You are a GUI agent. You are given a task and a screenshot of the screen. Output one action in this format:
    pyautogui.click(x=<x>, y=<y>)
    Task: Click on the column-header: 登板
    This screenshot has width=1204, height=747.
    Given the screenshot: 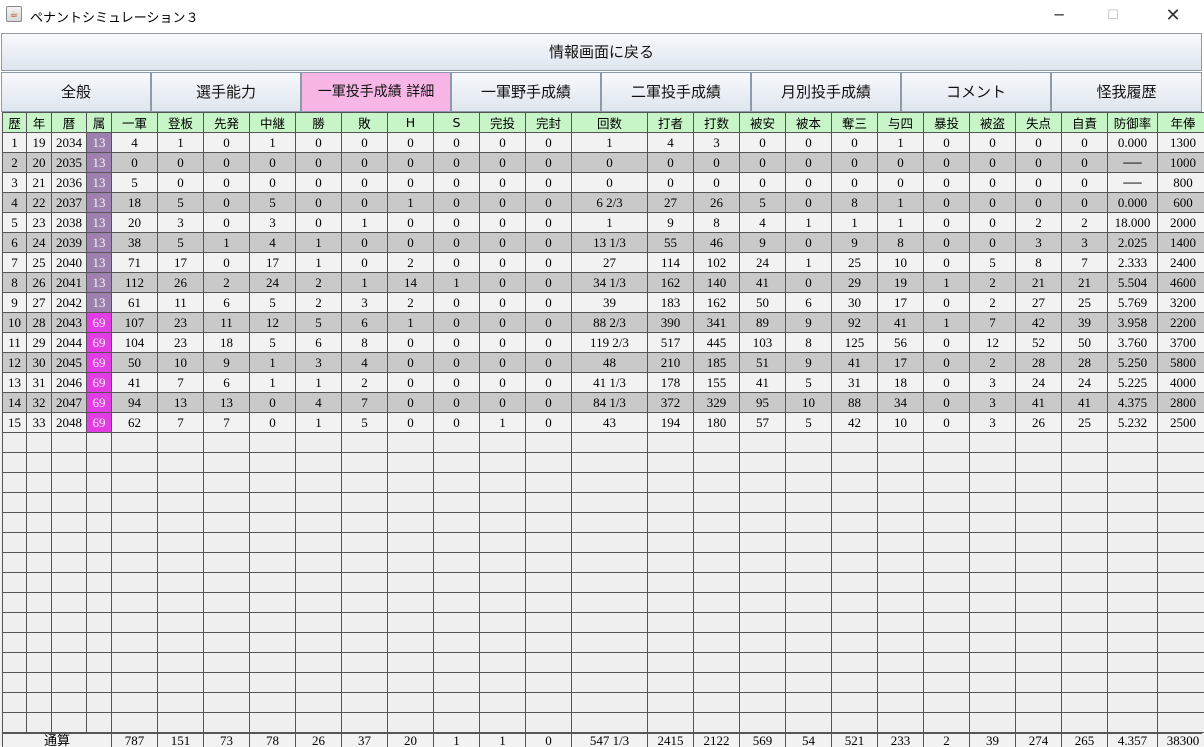 What is the action you would take?
    pyautogui.click(x=181, y=123)
    